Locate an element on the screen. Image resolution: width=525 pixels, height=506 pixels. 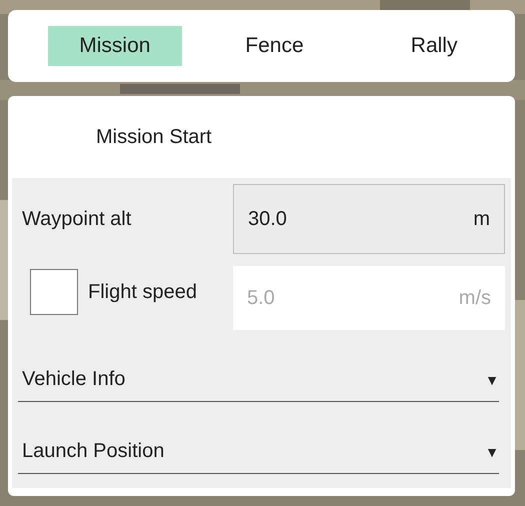
section-title: Mission Start is located at coordinates (154, 137).